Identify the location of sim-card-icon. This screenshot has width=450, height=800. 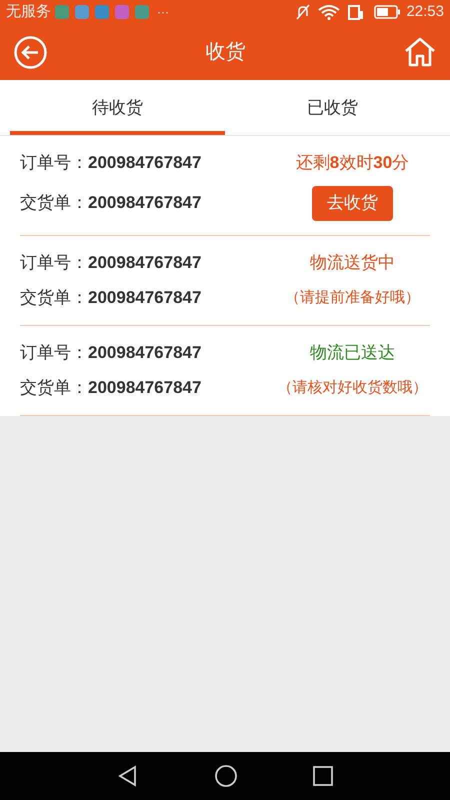
(356, 12).